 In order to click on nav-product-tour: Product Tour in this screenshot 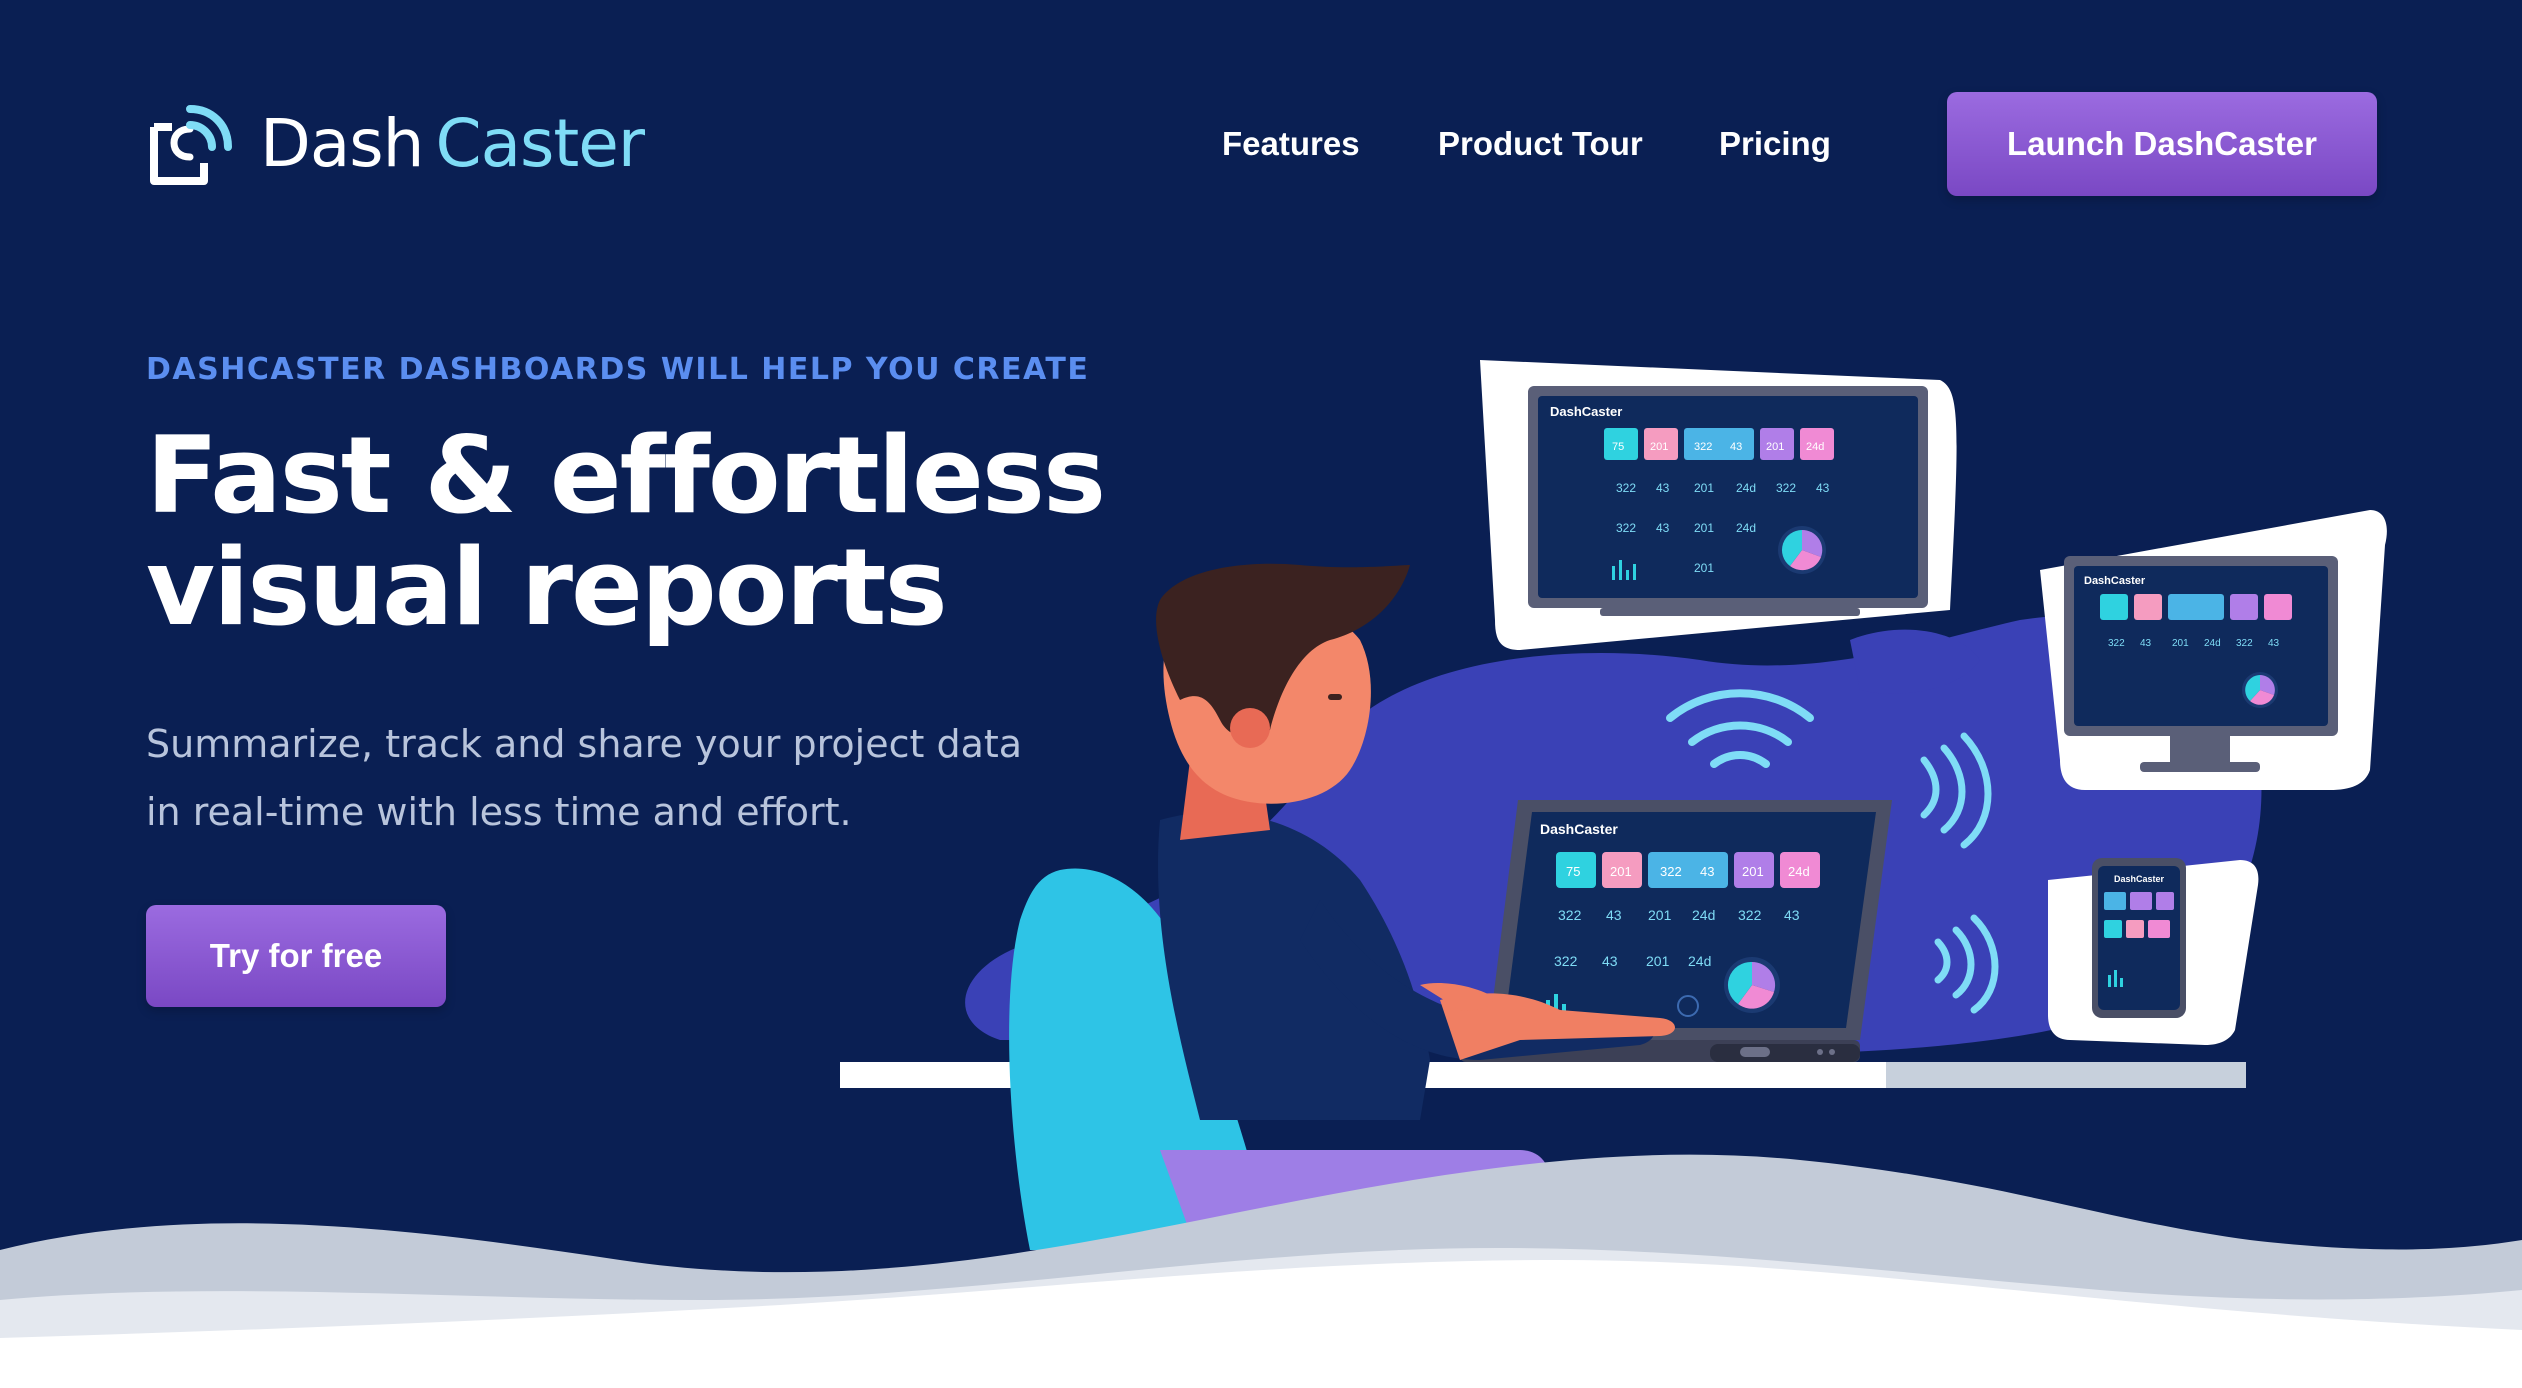, I will do `click(1540, 144)`.